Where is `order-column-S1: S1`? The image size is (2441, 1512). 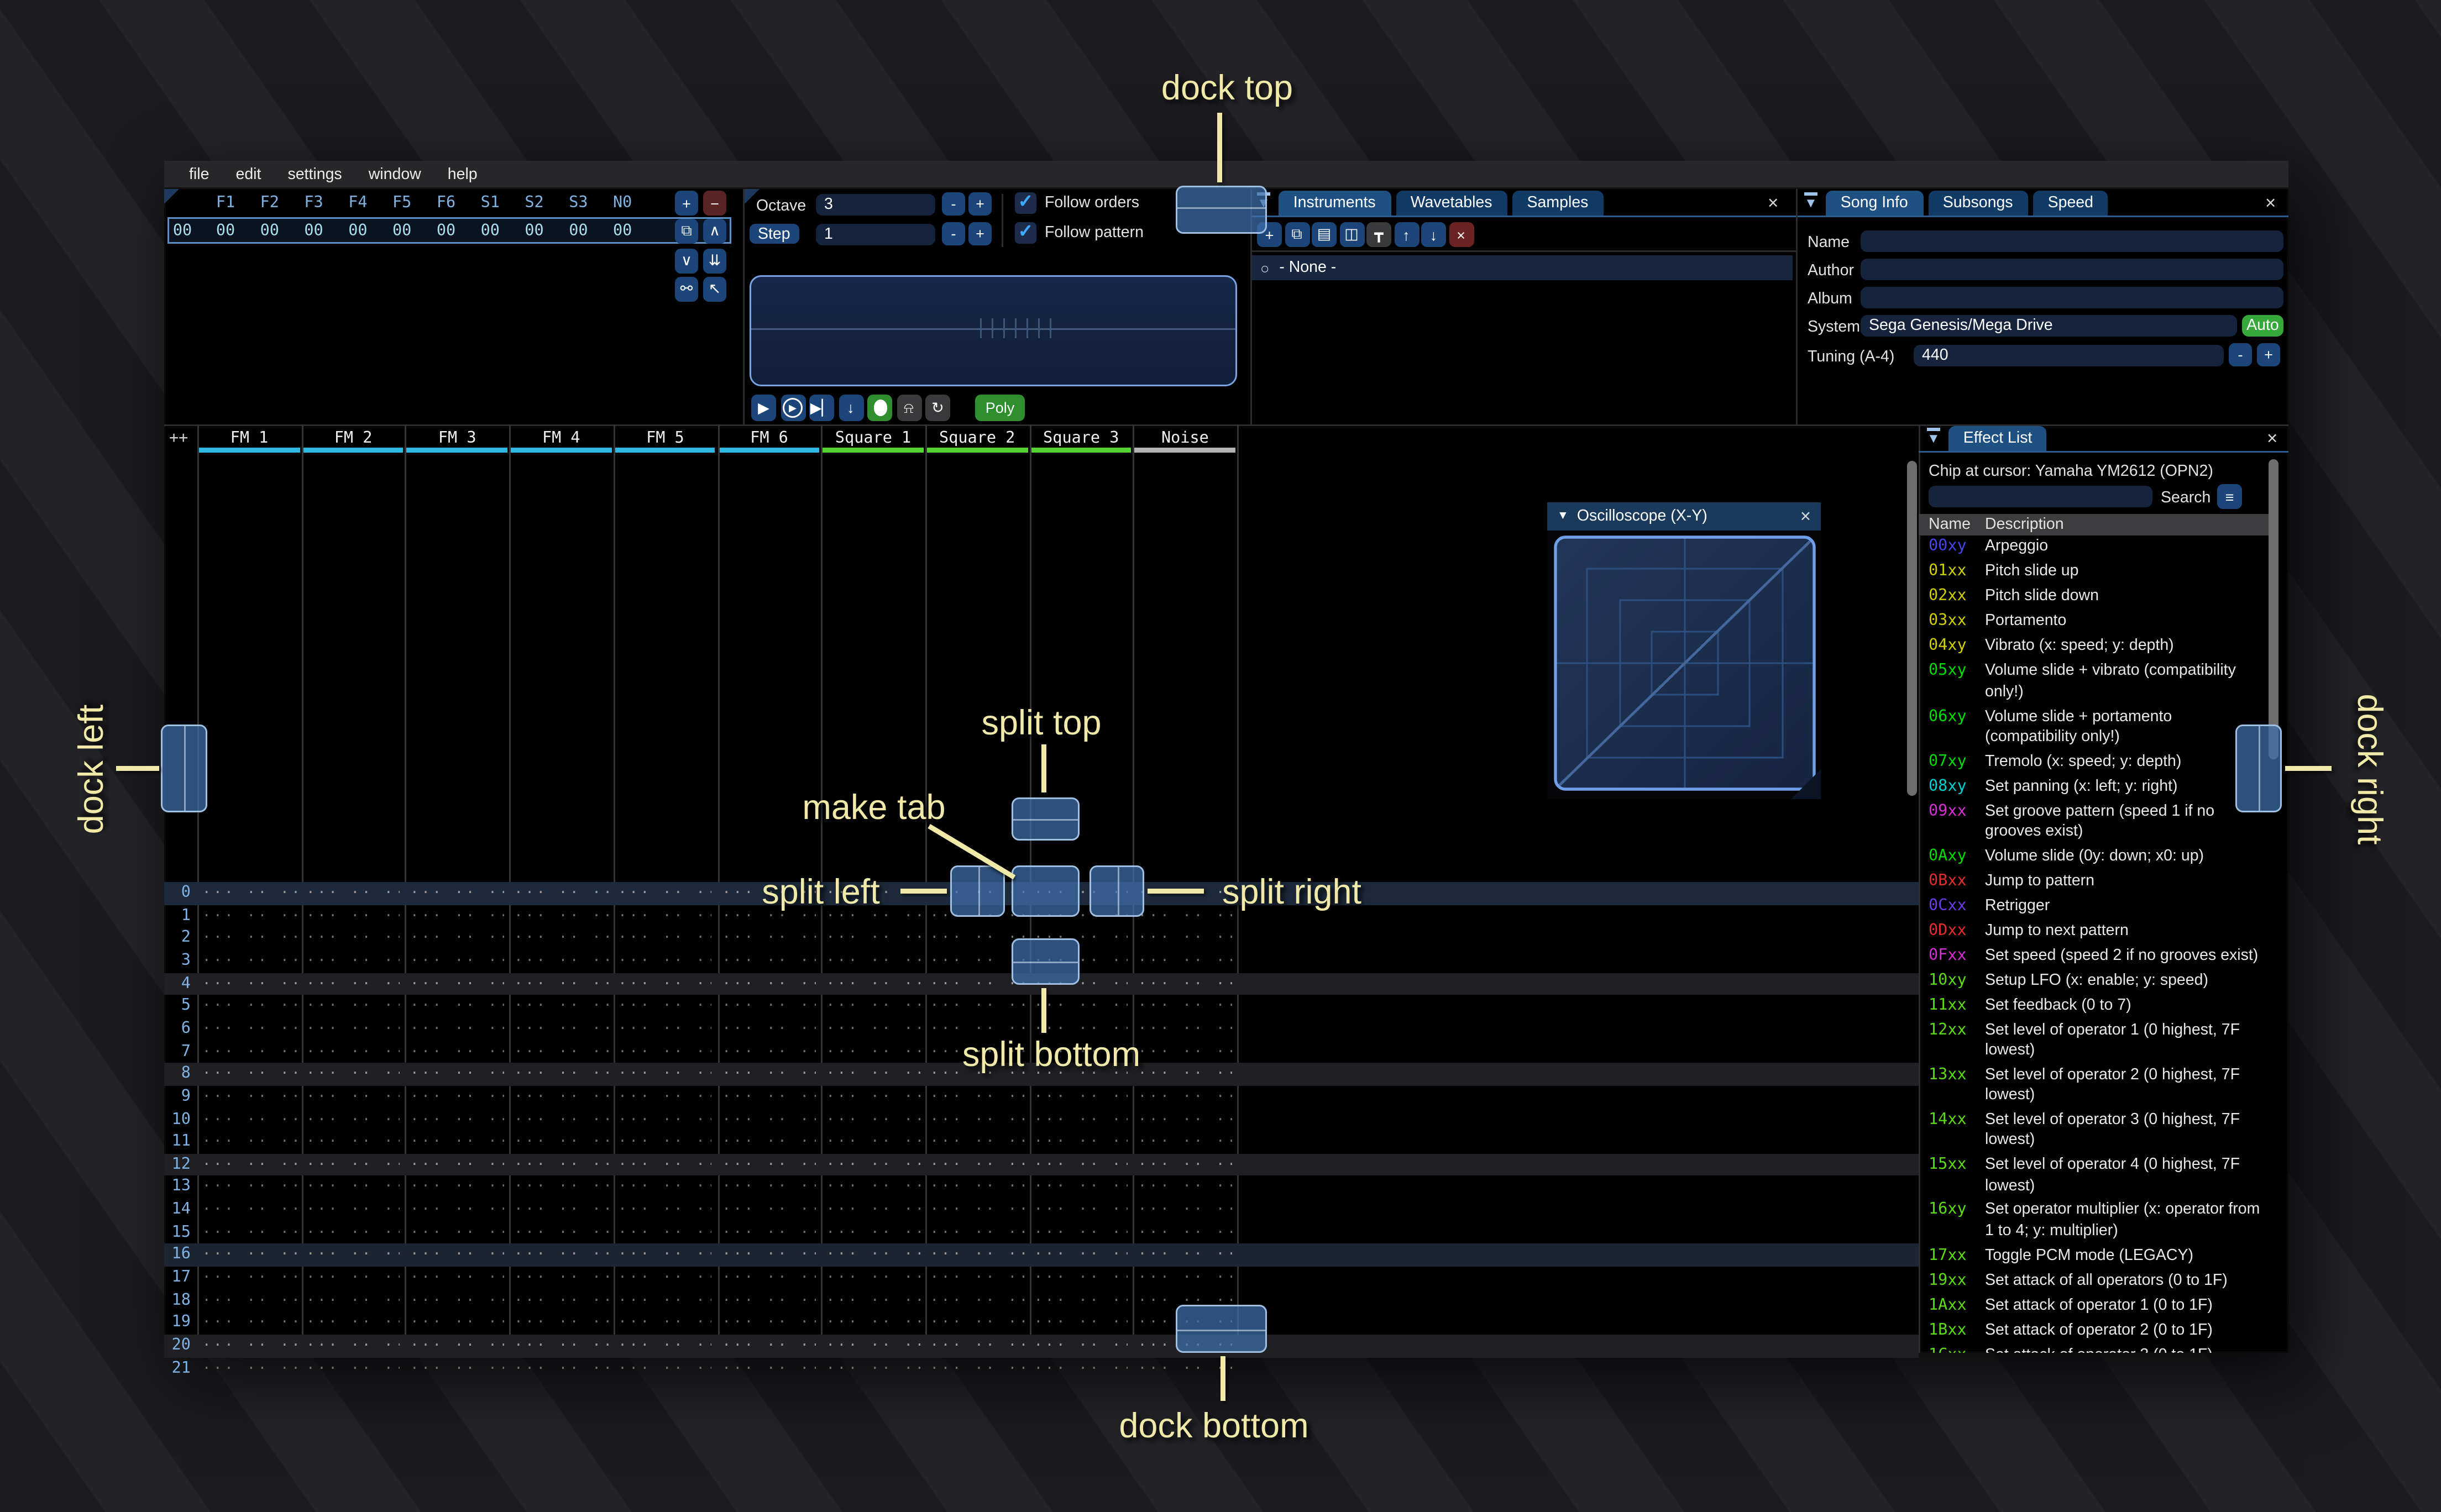 order-column-S1: S1 is located at coordinates (490, 203).